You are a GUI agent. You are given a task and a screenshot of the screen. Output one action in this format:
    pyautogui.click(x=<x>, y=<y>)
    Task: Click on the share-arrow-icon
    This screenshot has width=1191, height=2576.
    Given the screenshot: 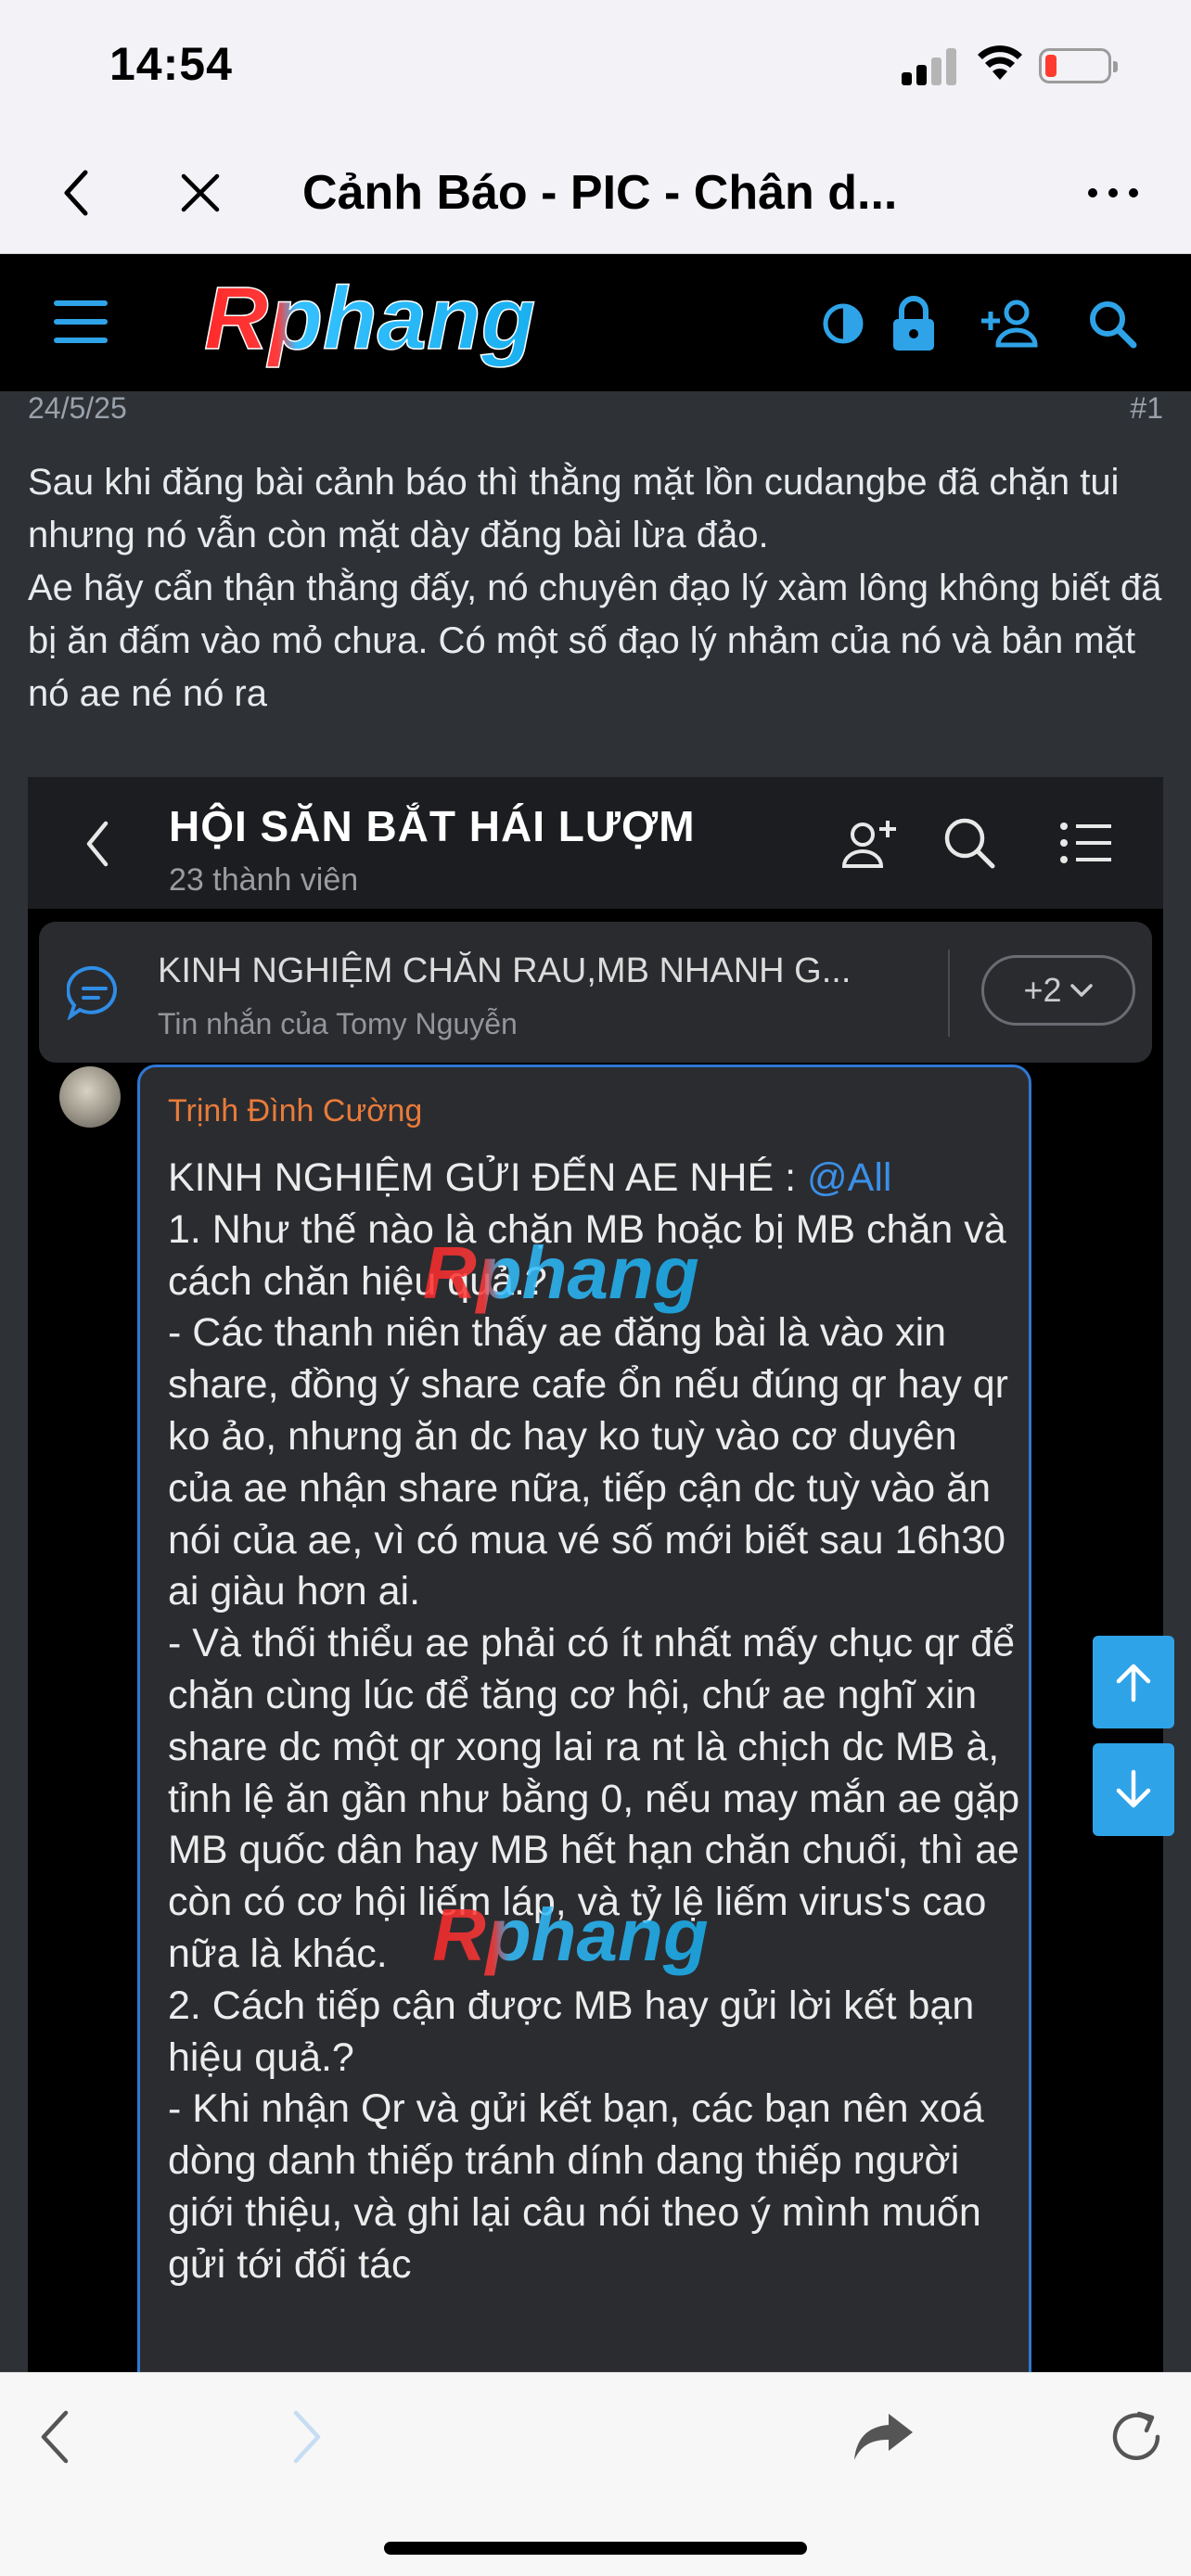 What is the action you would take?
    pyautogui.click(x=883, y=2437)
    